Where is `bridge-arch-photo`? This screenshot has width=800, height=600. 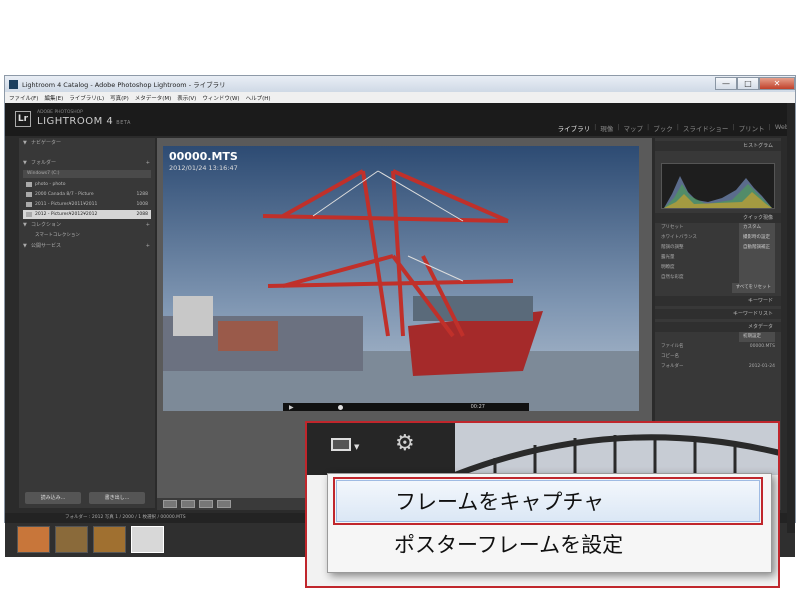 bridge-arch-photo is located at coordinates (615, 456).